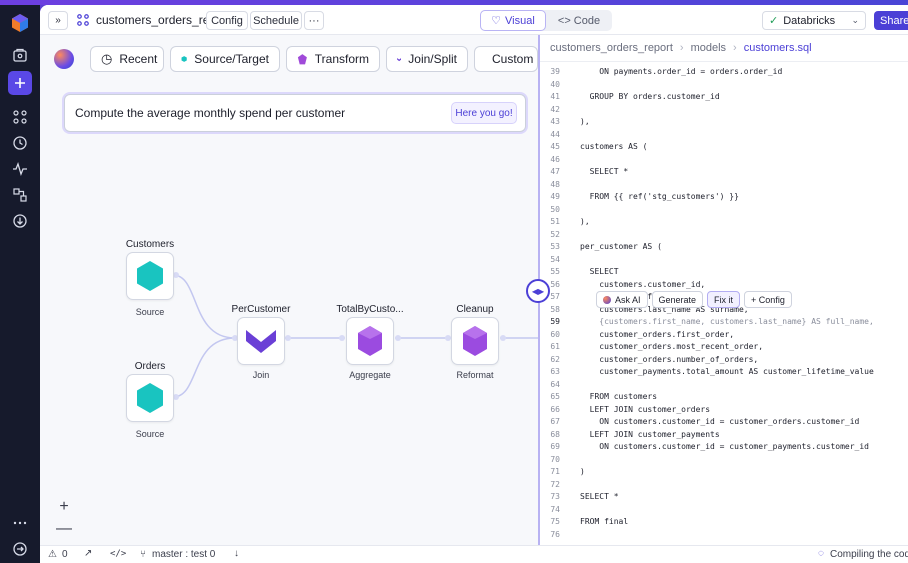 This screenshot has width=908, height=563. I want to click on code-line: 61 customer_orders.most_recent_order,, so click(724, 347).